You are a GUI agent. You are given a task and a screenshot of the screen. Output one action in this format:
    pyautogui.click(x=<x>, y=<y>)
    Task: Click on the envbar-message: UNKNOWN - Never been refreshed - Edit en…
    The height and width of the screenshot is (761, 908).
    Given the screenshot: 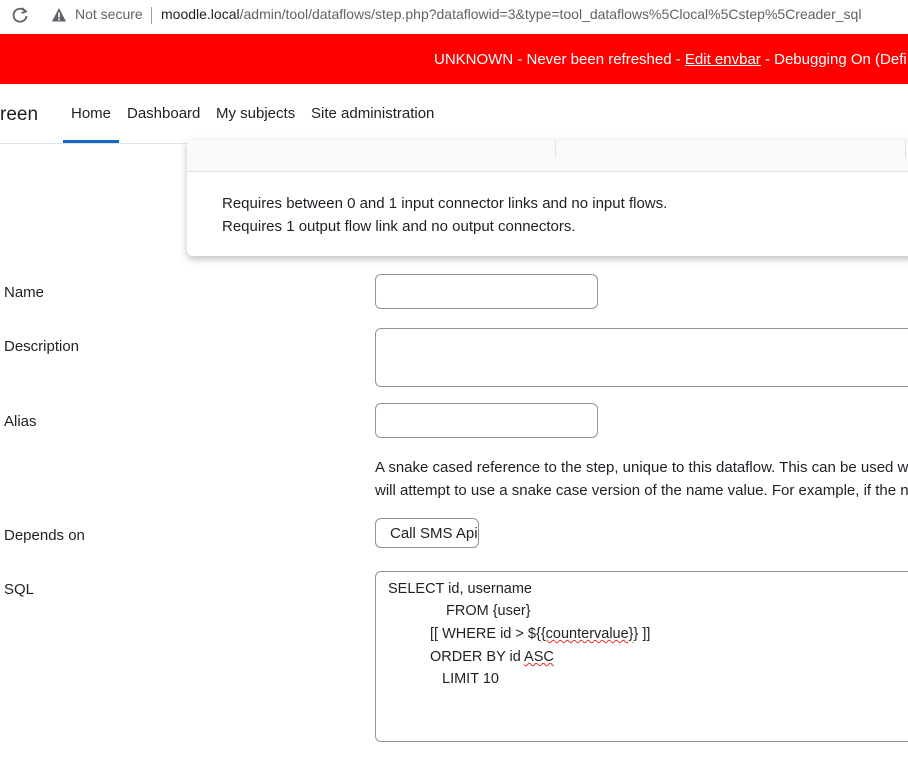 What is the action you would take?
    pyautogui.click(x=670, y=59)
    